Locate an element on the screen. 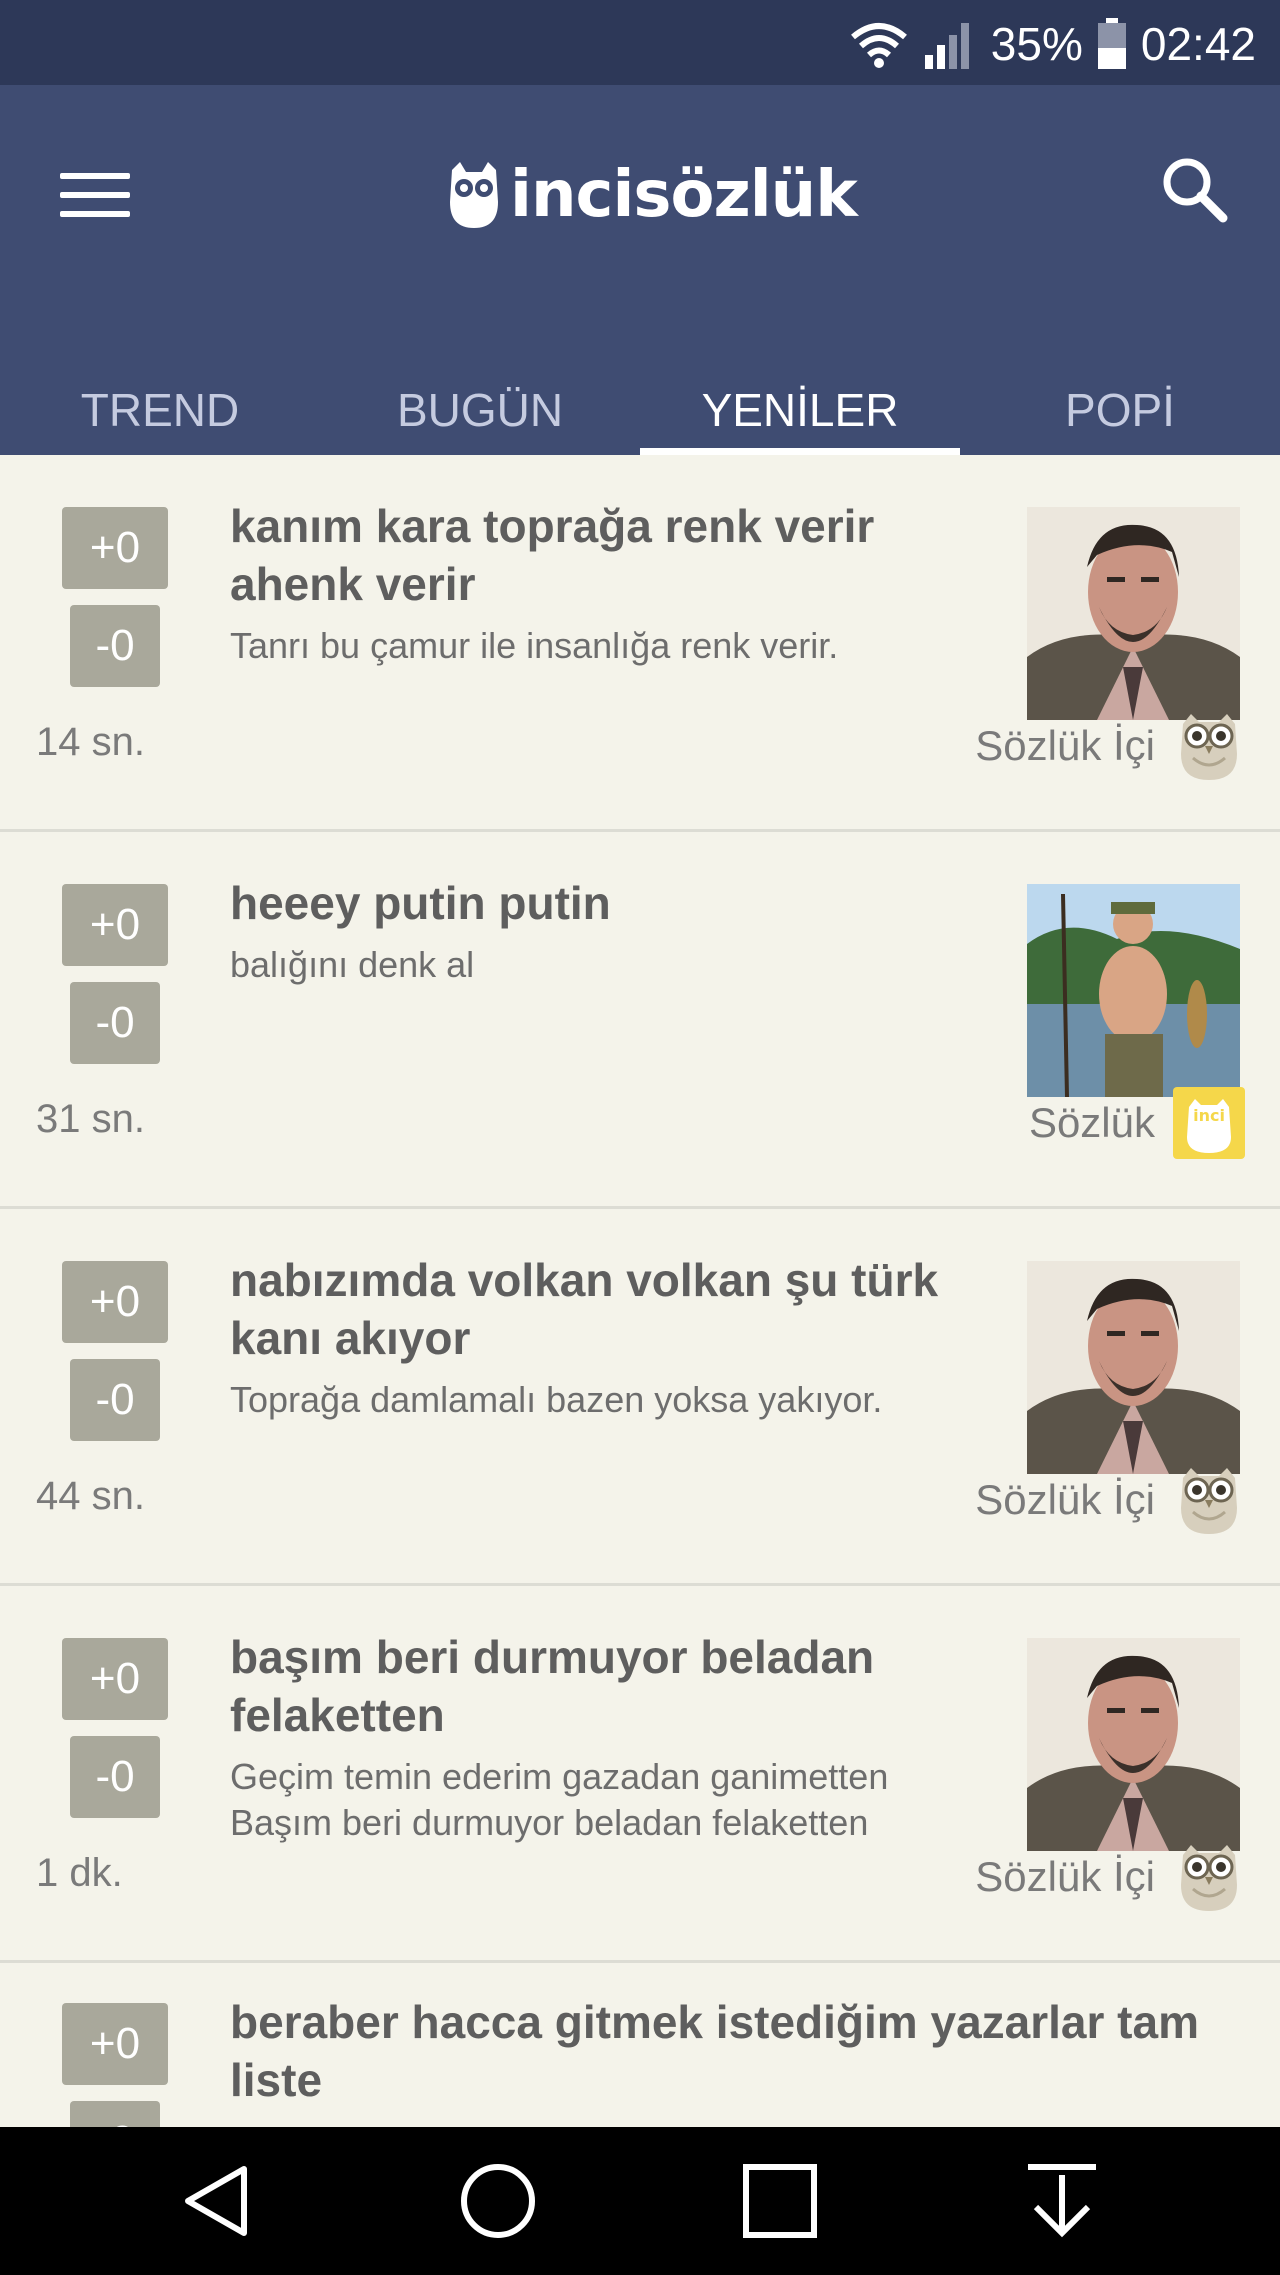 Image resolution: width=1280 pixels, height=2275 pixels. entry-time: 1 dk. is located at coordinates (79, 1873).